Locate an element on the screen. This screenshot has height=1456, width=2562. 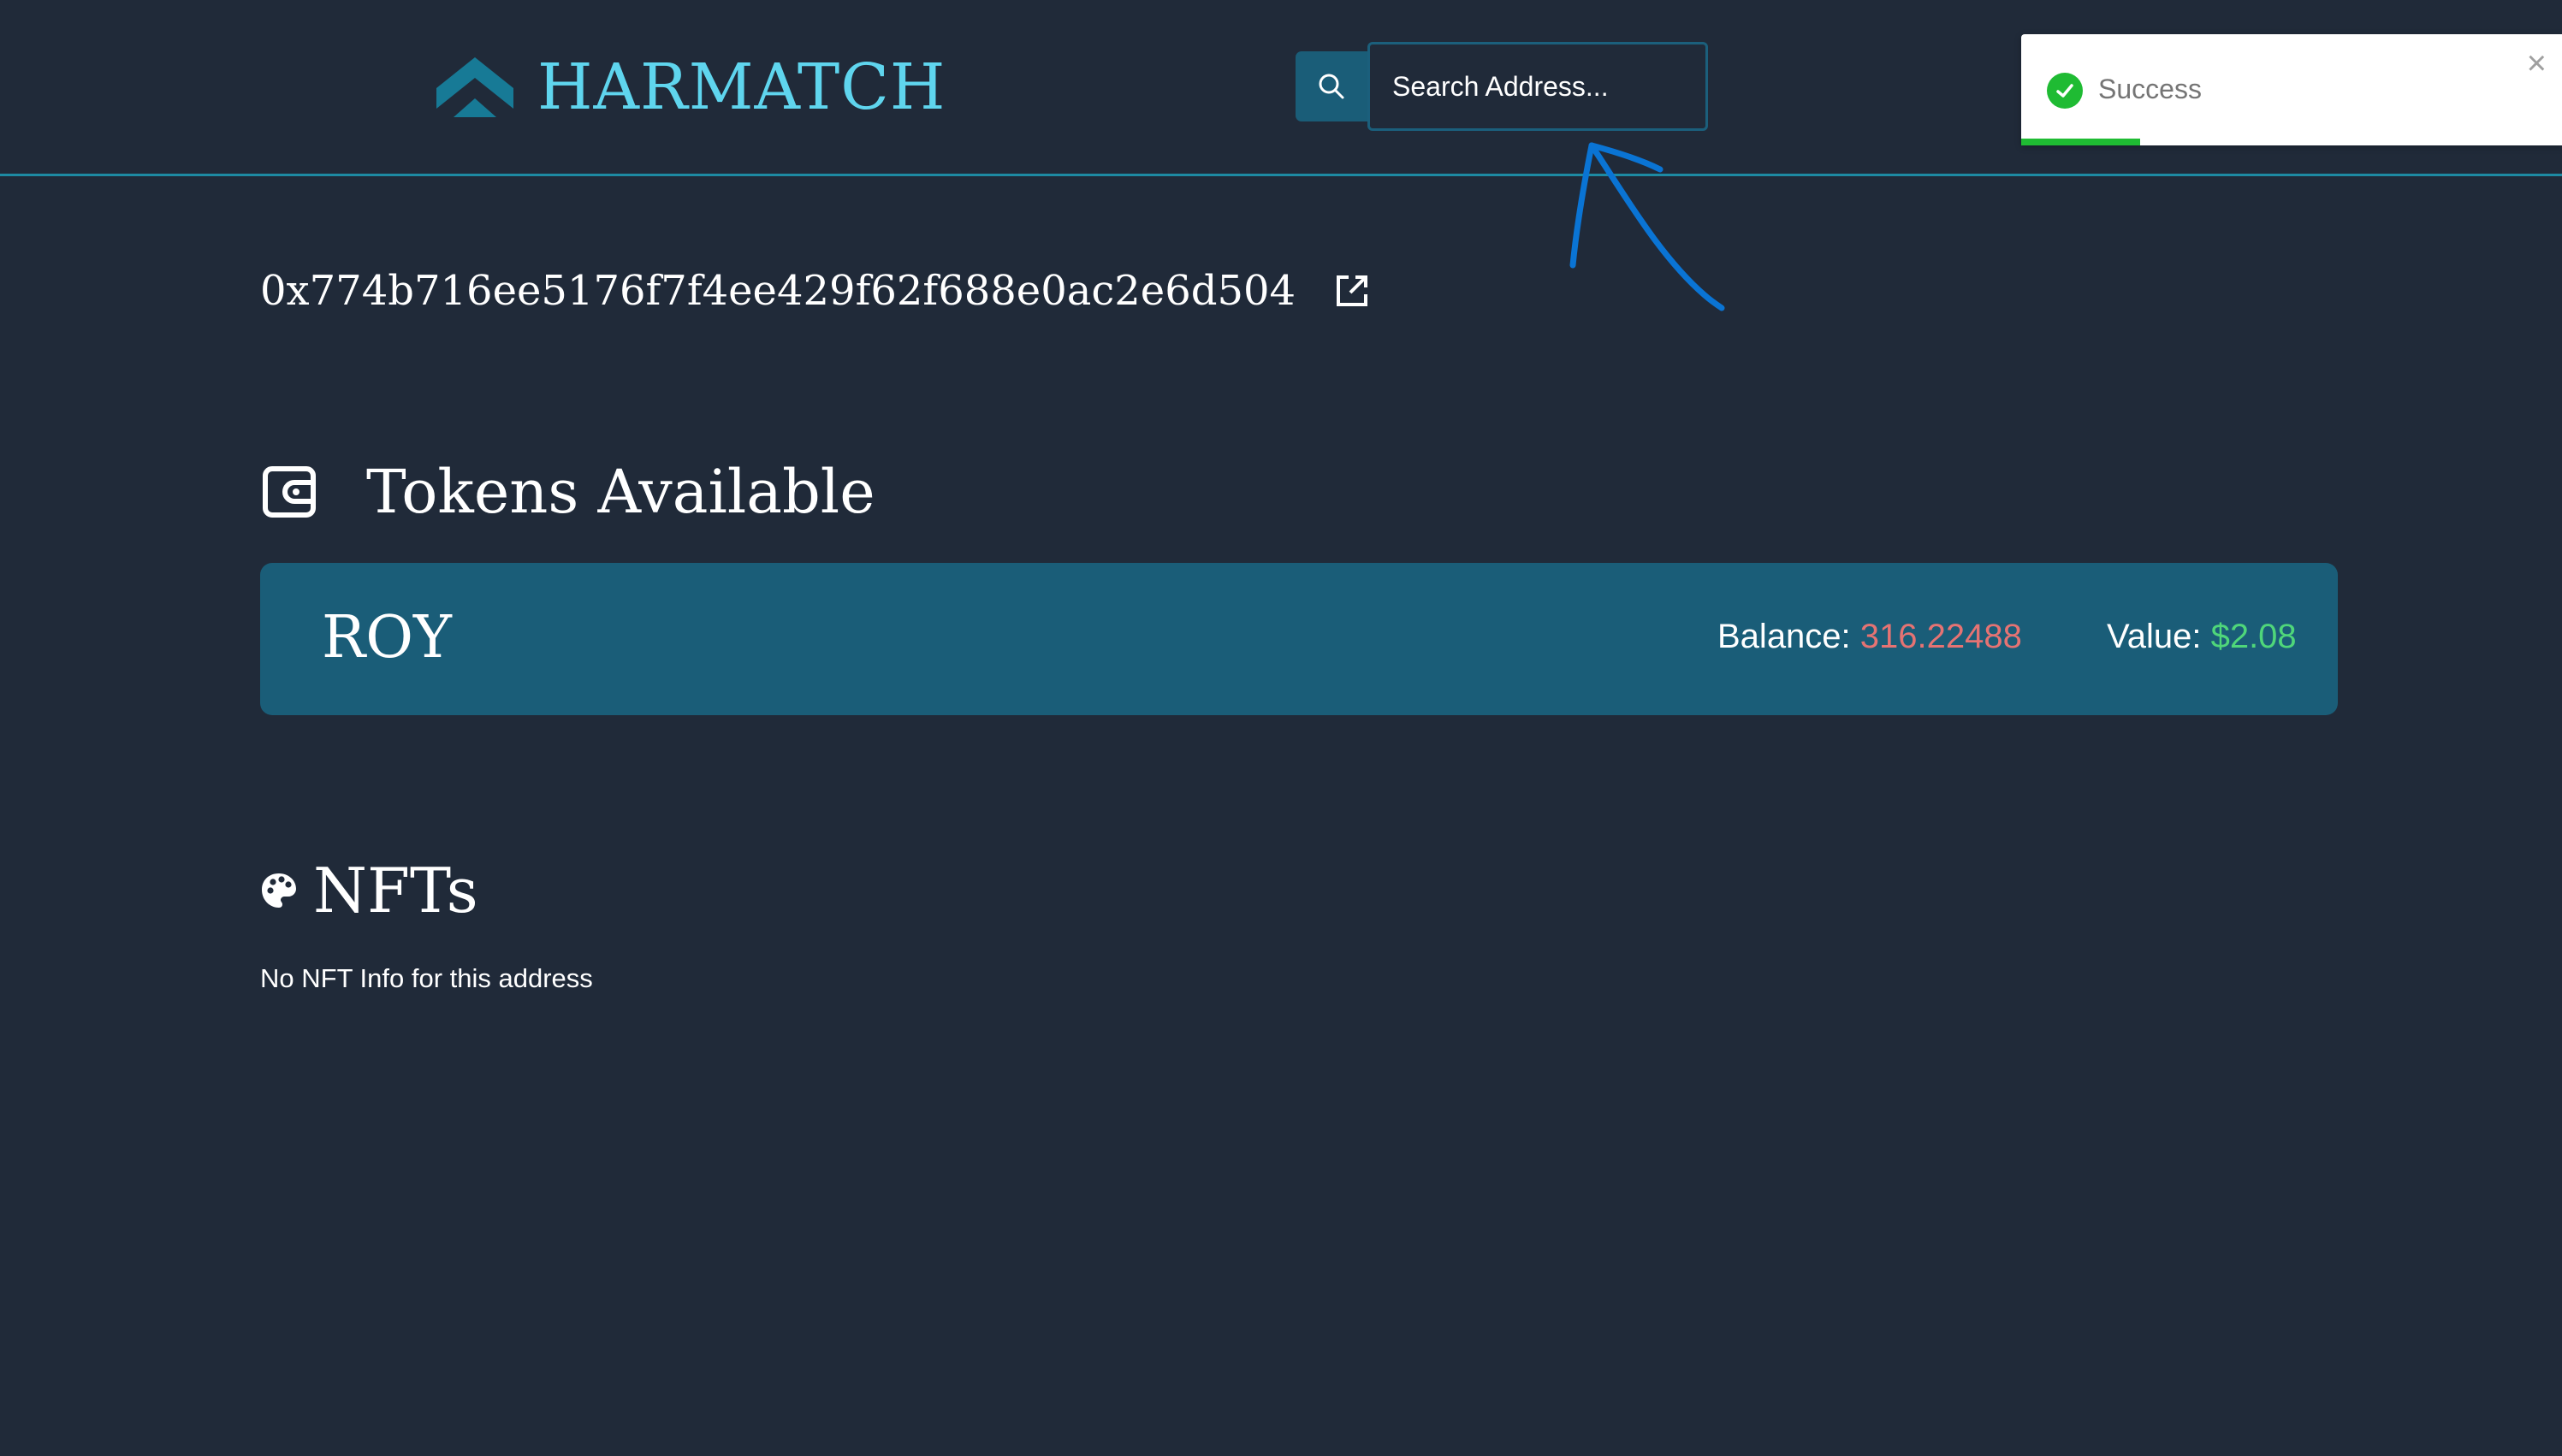
toast-progress-bar is located at coordinates (2081, 142).